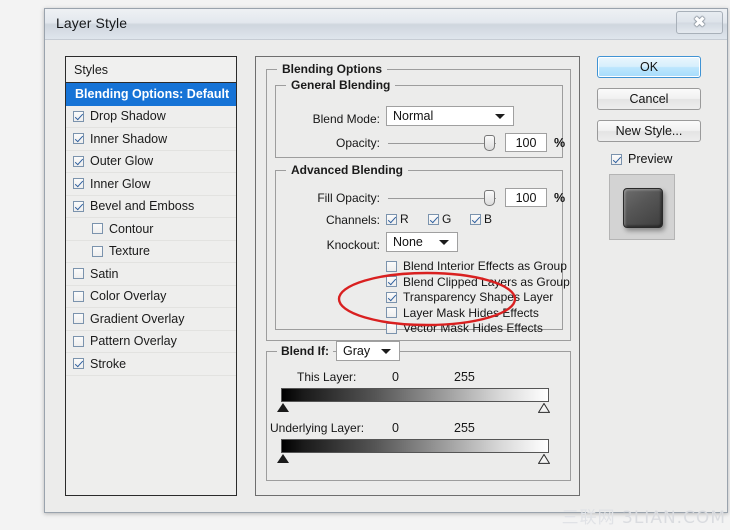 The height and width of the screenshot is (530, 730). What do you see at coordinates (442, 198) in the screenshot?
I see `fill-opacity-slider-track` at bounding box center [442, 198].